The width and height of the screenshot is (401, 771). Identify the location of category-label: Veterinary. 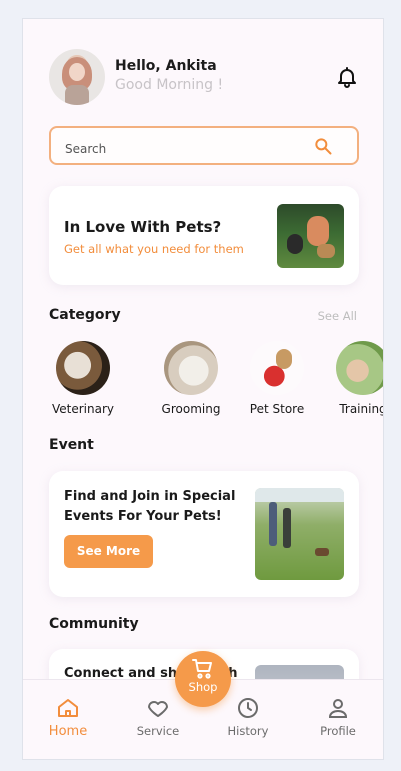
(82, 409).